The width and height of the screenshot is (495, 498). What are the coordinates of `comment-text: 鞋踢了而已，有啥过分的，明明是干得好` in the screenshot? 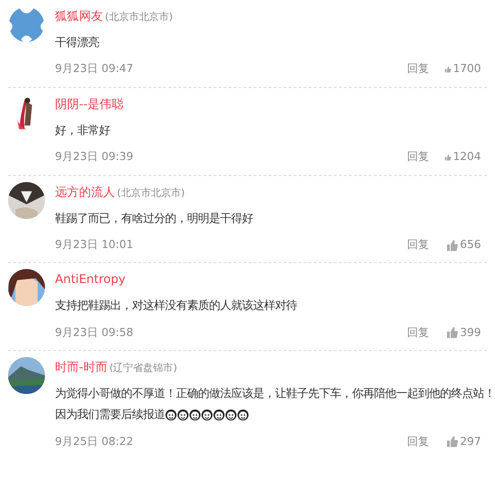 It's located at (154, 218).